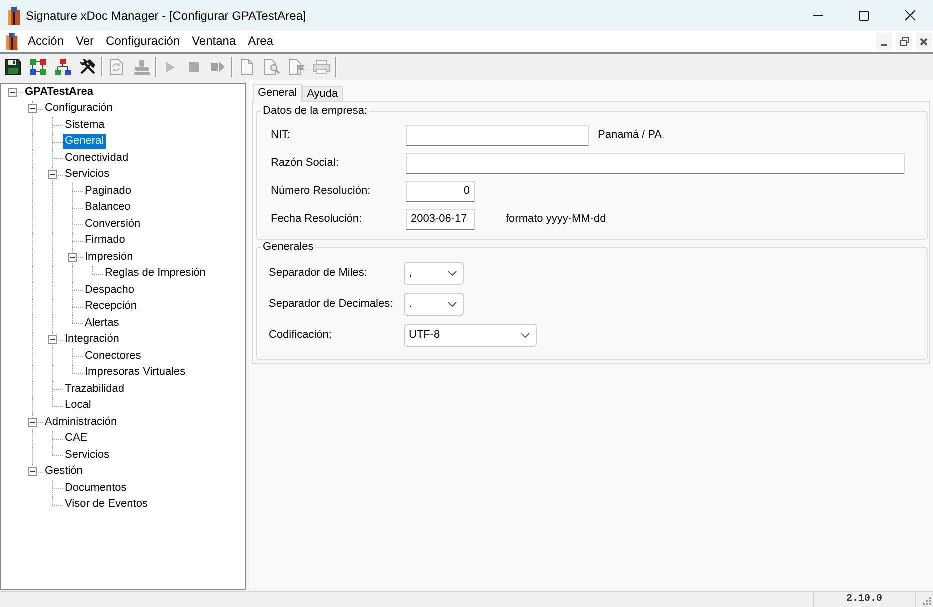 The width and height of the screenshot is (933, 607). Describe the element at coordinates (95, 389) in the screenshot. I see `tree-item: Trazabilidad` at that location.